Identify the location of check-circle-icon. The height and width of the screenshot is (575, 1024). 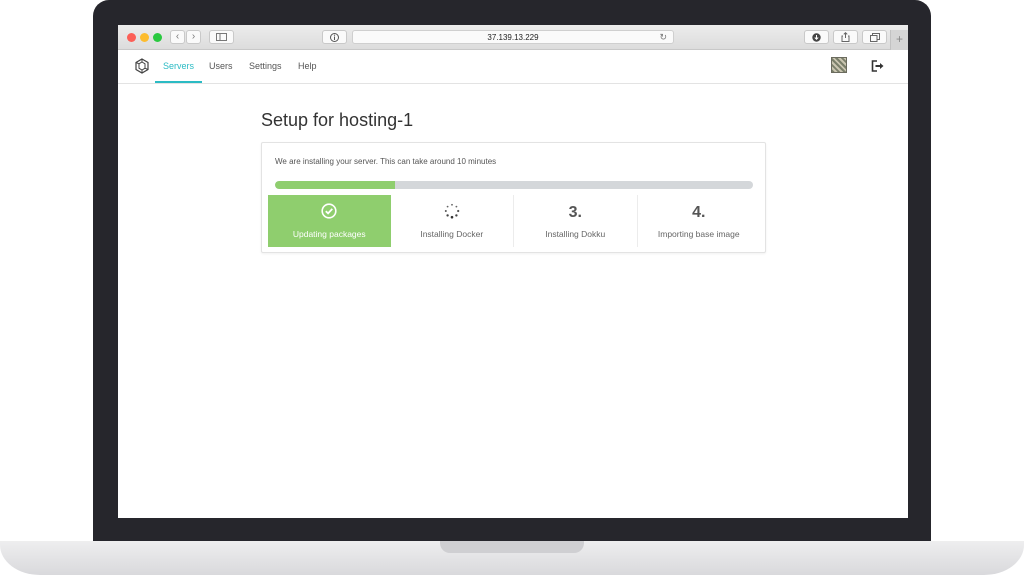
(329, 211).